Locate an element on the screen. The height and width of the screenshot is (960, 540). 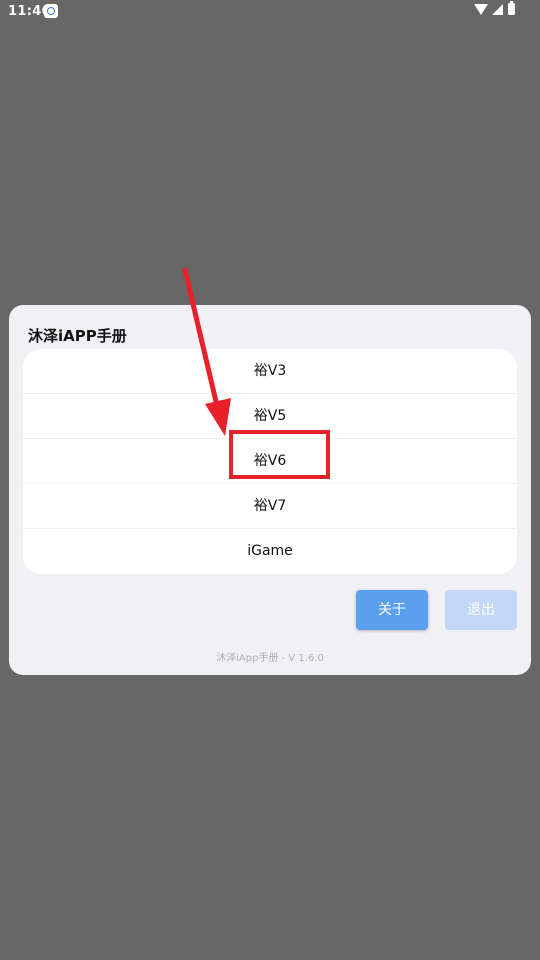
dialog-title: 沐泽iAPP手册 is located at coordinates (77, 336).